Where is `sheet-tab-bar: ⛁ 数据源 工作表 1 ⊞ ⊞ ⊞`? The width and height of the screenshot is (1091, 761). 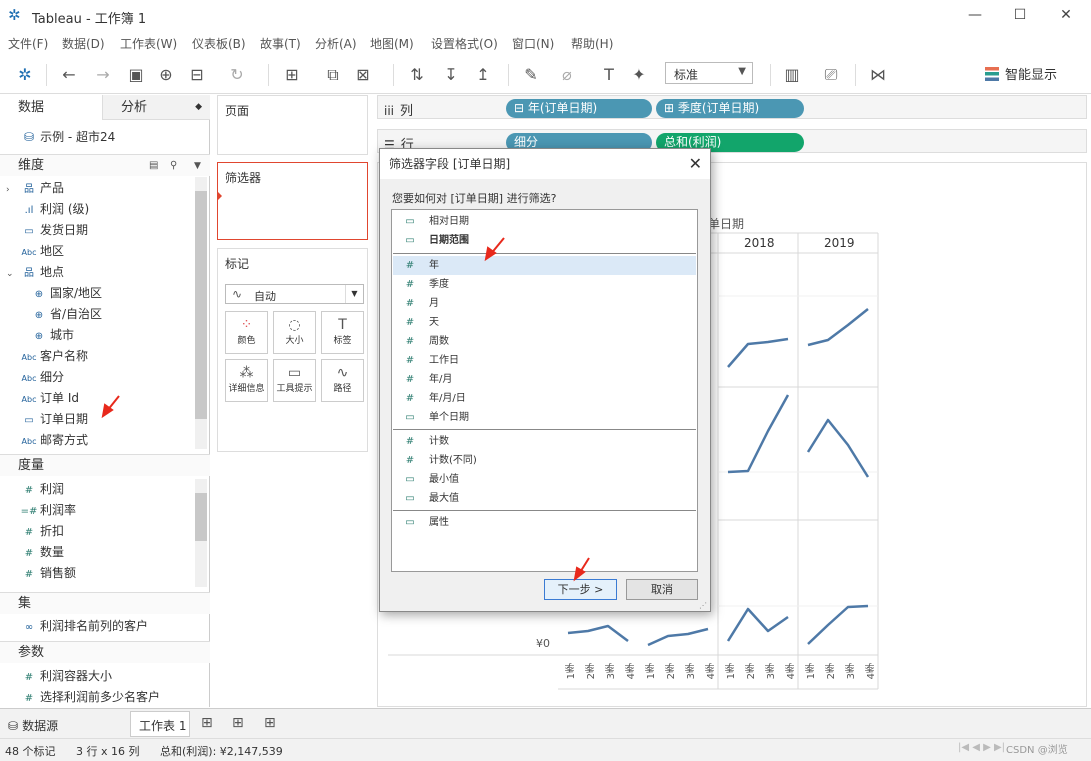 sheet-tab-bar: ⛁ 数据源 工作表 1 ⊞ ⊞ ⊞ is located at coordinates (545, 723).